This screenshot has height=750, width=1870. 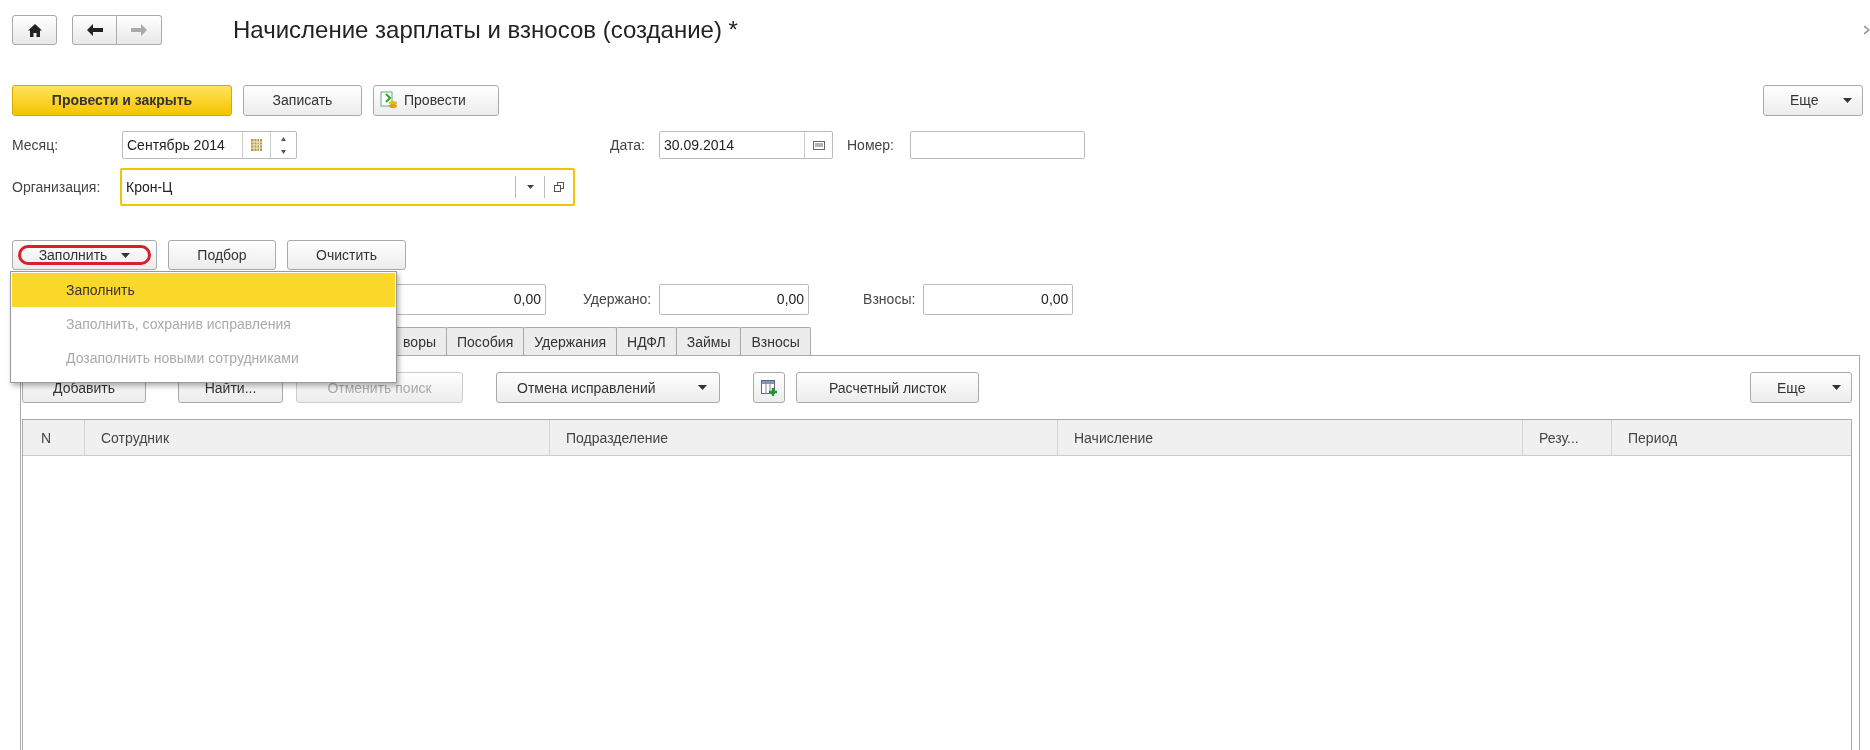 What do you see at coordinates (997, 145) in the screenshot?
I see `number-field` at bounding box center [997, 145].